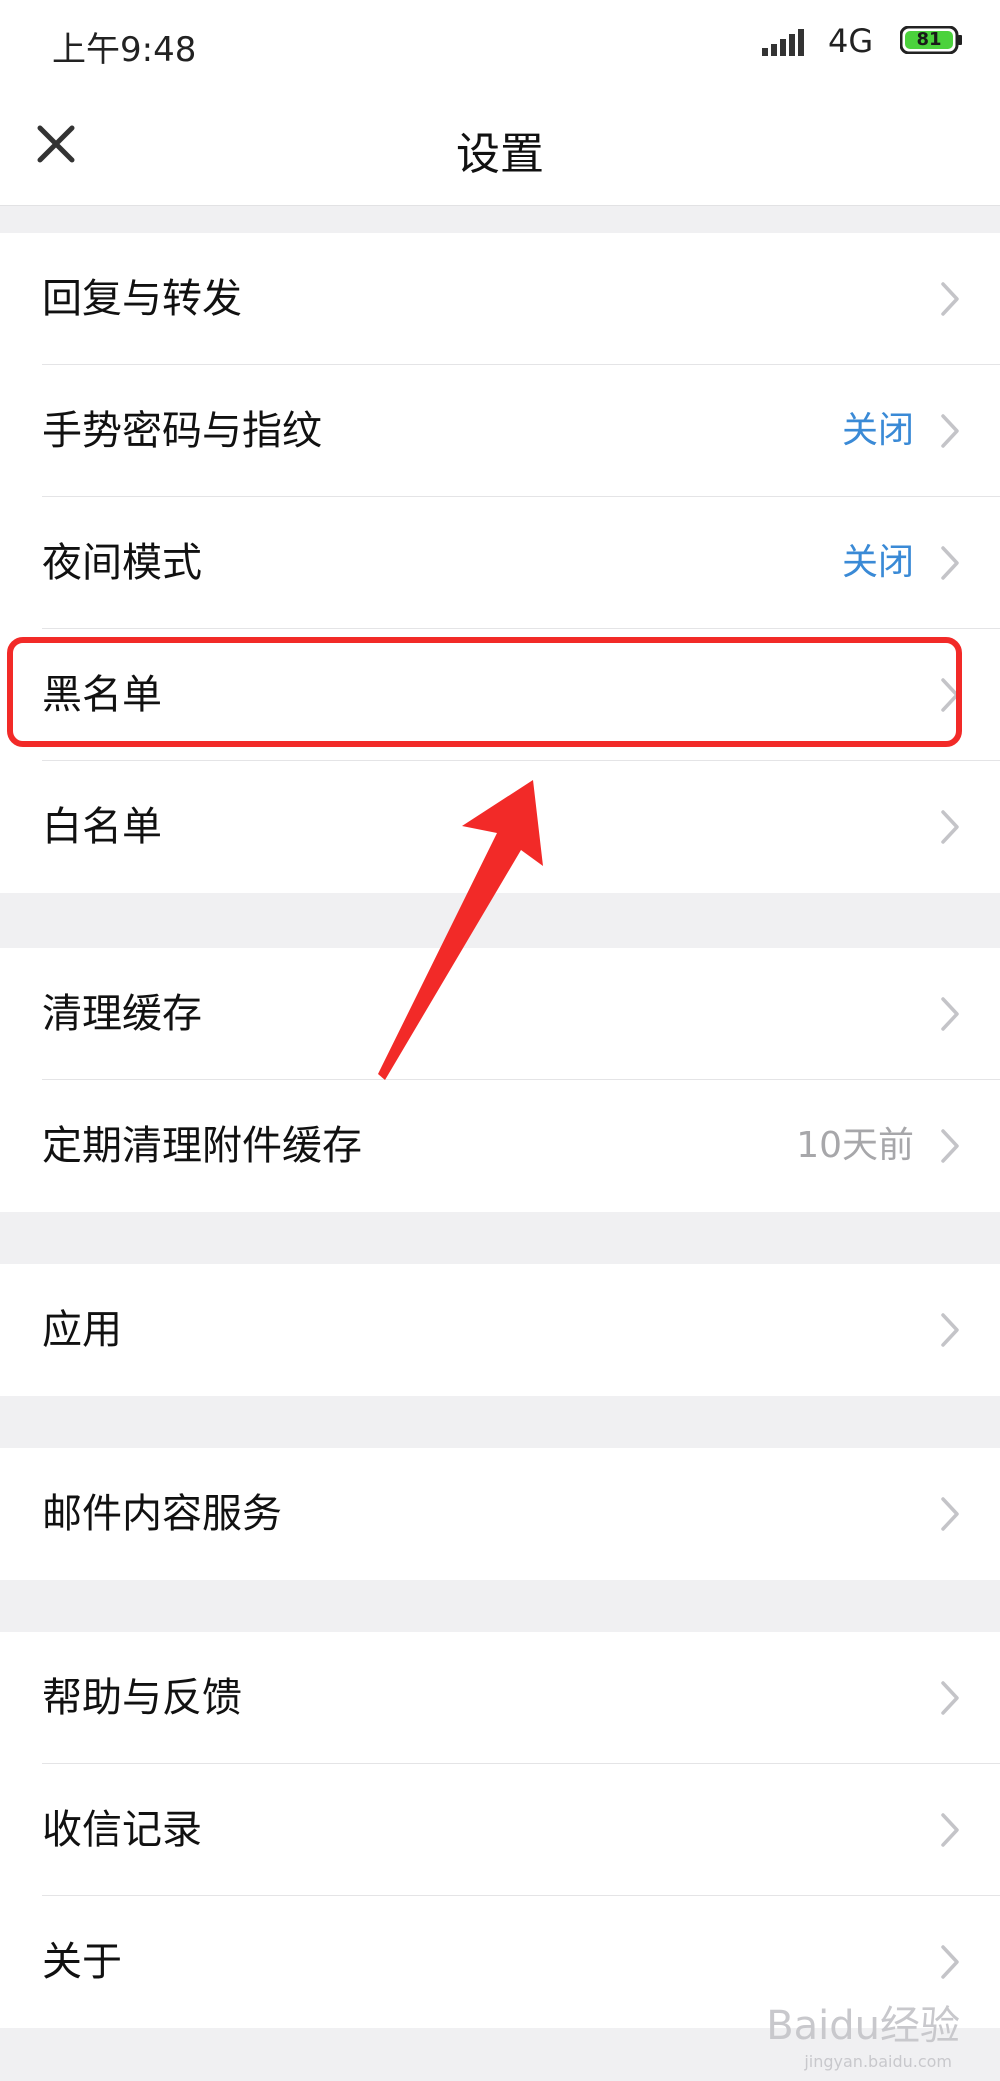 Image resolution: width=1000 pixels, height=2081 pixels. What do you see at coordinates (460, 930) in the screenshot?
I see `annotation-arrow-icon` at bounding box center [460, 930].